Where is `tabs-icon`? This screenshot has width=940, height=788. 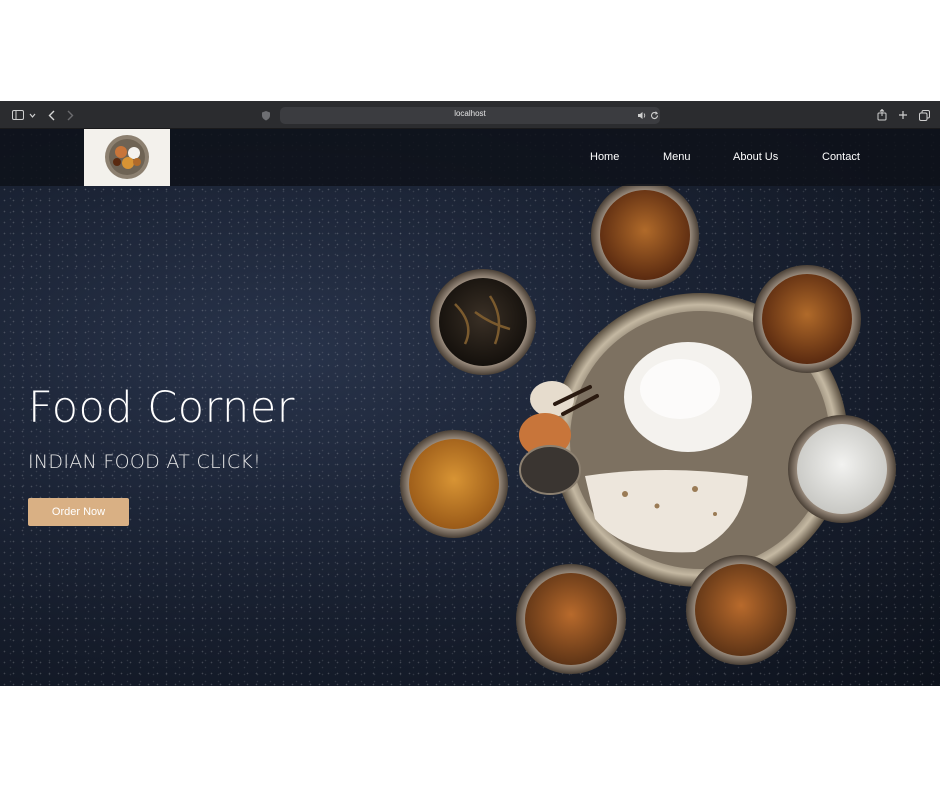 tabs-icon is located at coordinates (924, 115).